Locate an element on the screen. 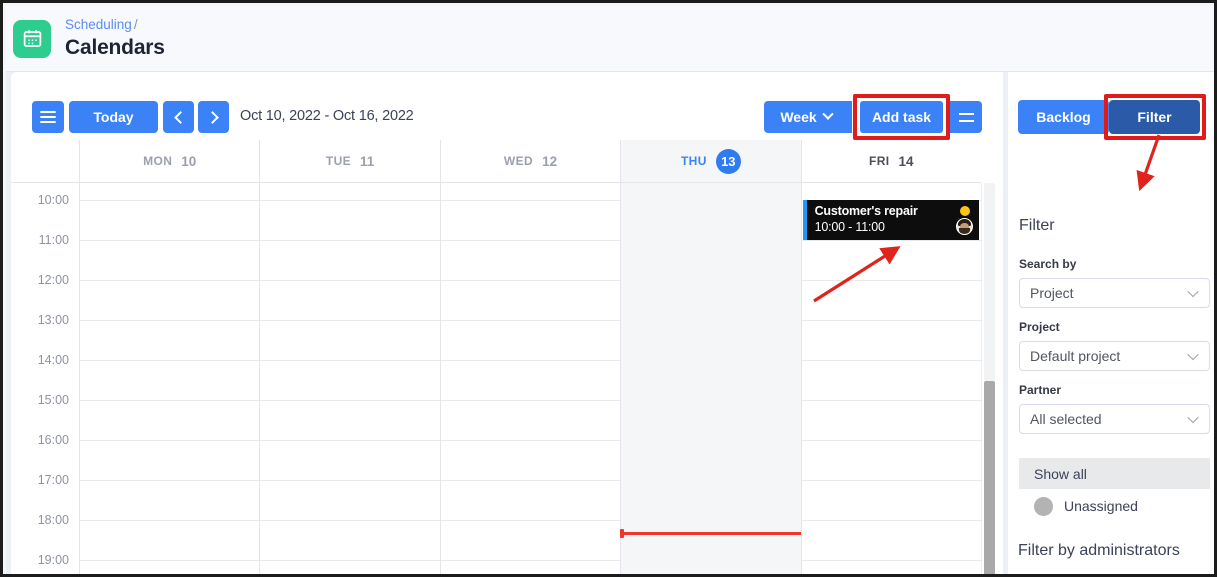  partner-value: All selected is located at coordinates (1066, 419).